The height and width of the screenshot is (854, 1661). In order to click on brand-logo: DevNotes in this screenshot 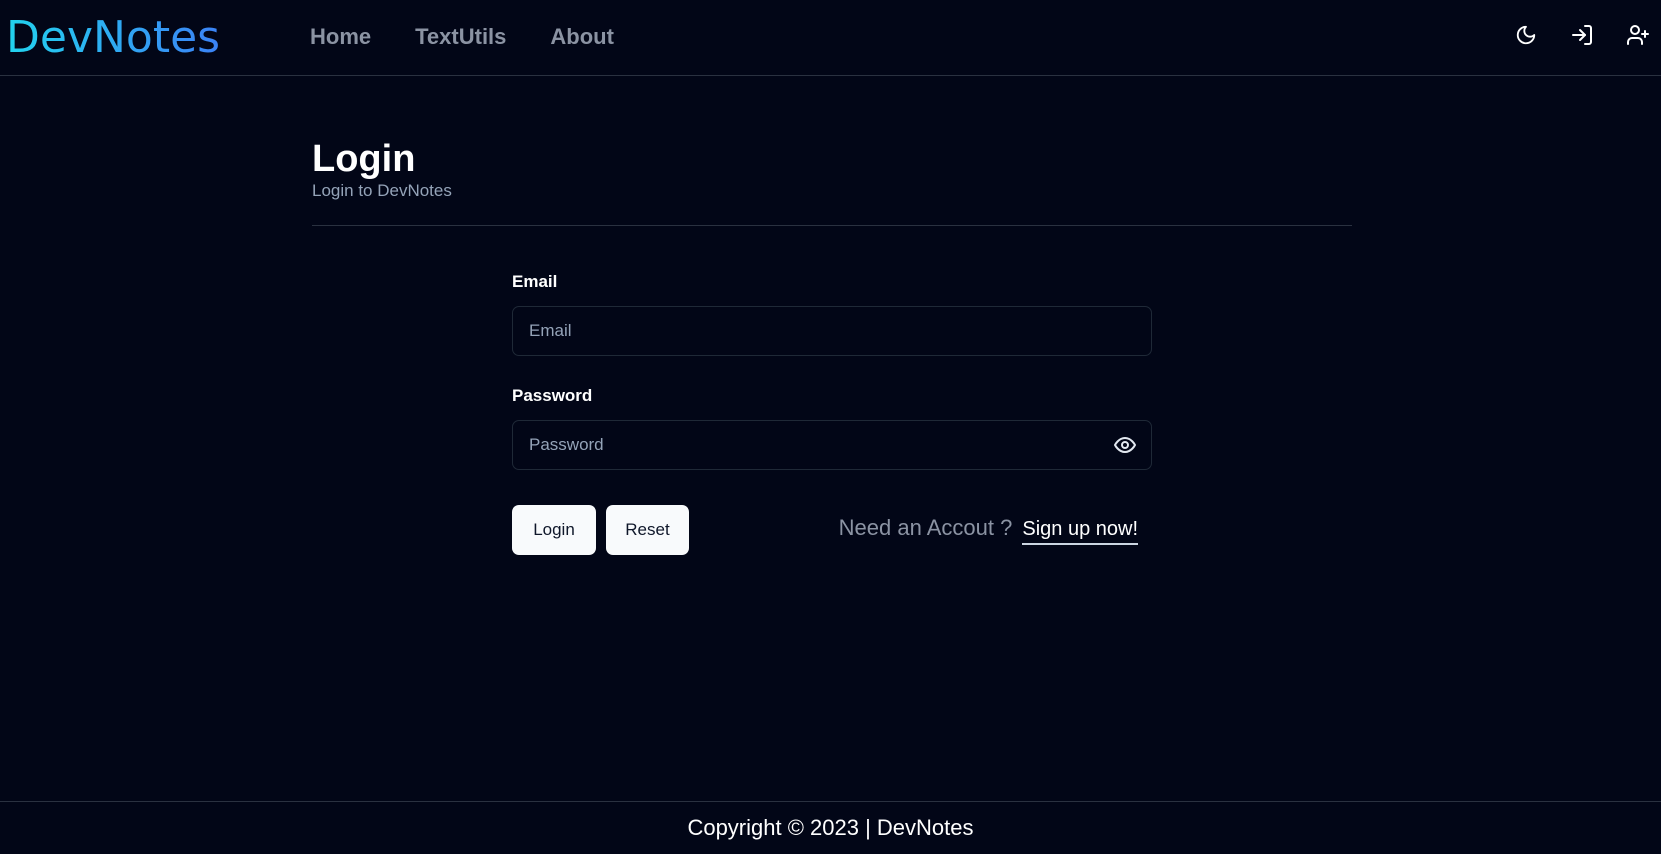, I will do `click(113, 38)`.